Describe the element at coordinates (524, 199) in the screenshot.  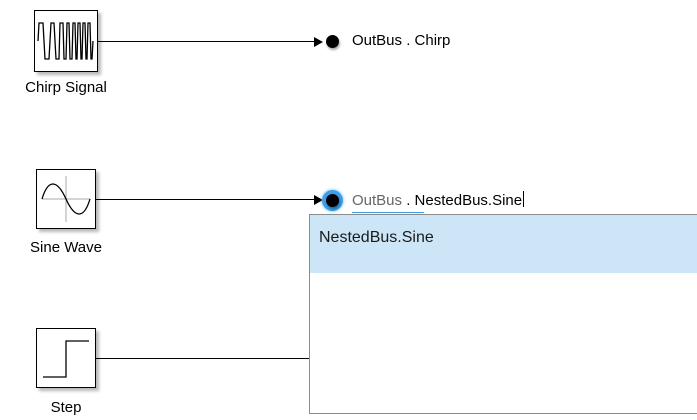
I see `text-caret` at that location.